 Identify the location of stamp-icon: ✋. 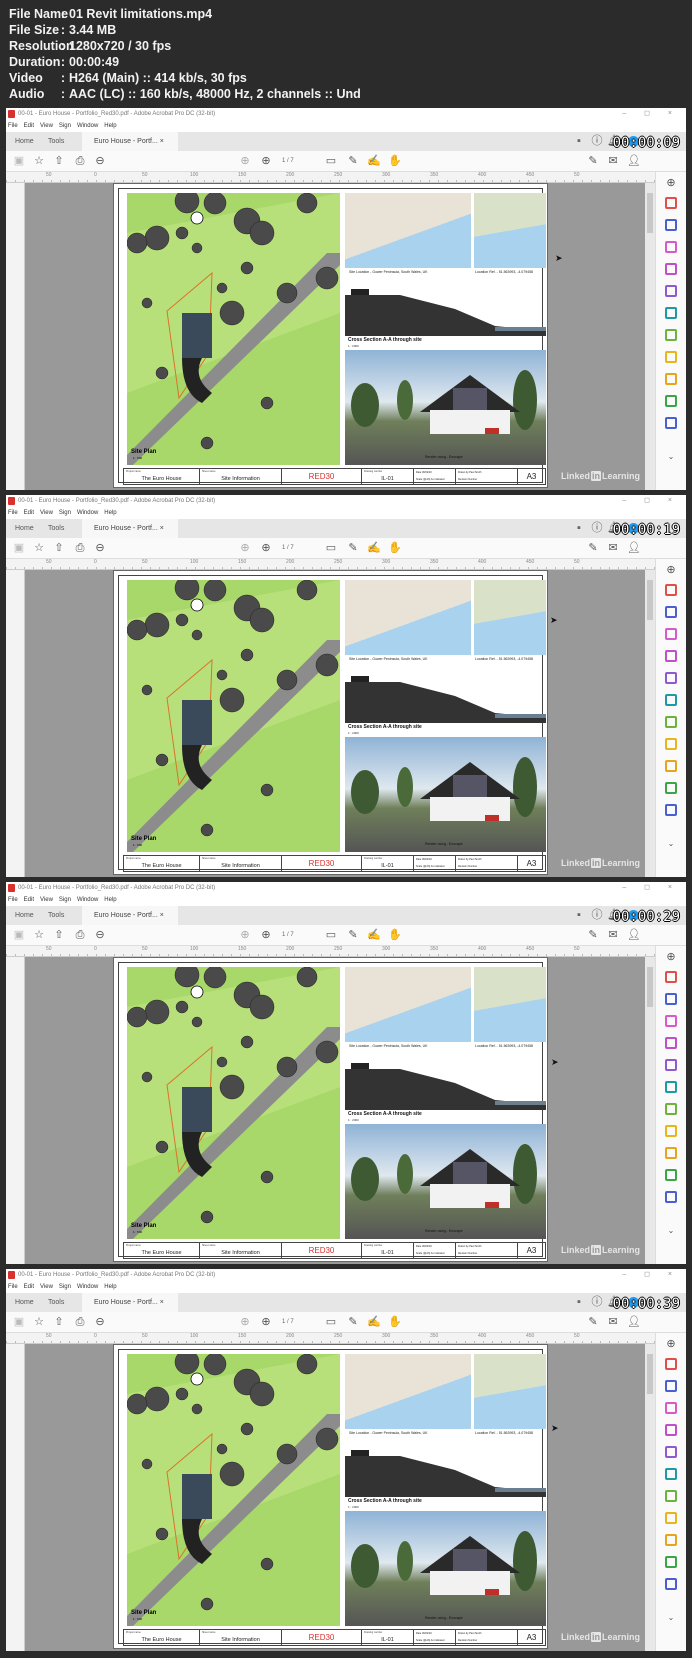
(395, 935).